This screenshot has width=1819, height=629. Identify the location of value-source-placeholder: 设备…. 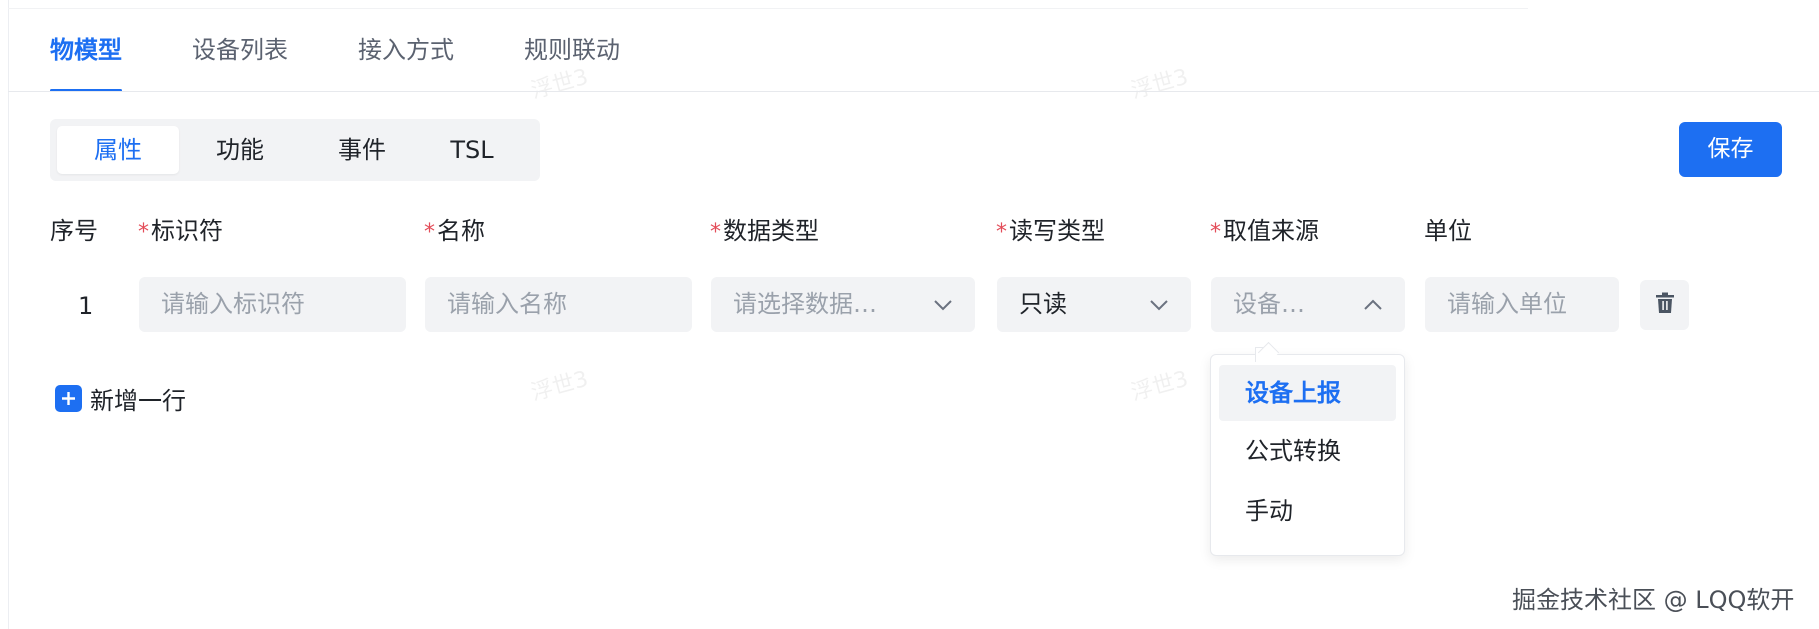
(1269, 304).